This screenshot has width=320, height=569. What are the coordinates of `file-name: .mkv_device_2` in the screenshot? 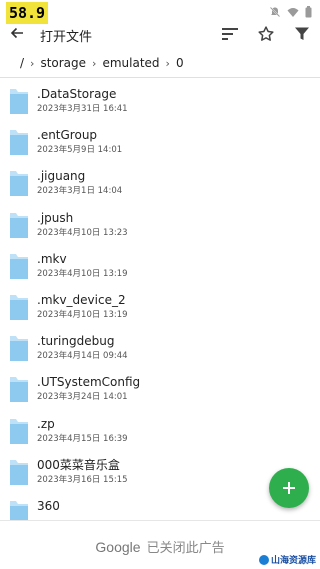 It's located at (81, 299).